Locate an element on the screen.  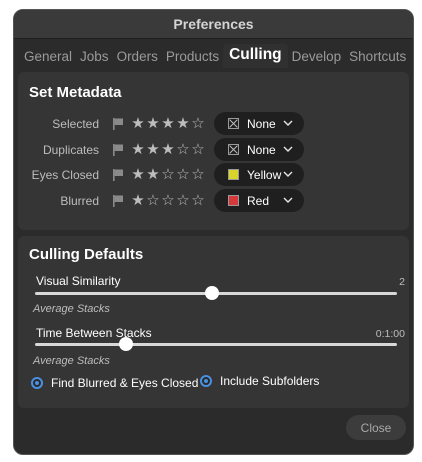
star-rating: ★ ★ ☆ ☆ ☆ is located at coordinates (168, 175).